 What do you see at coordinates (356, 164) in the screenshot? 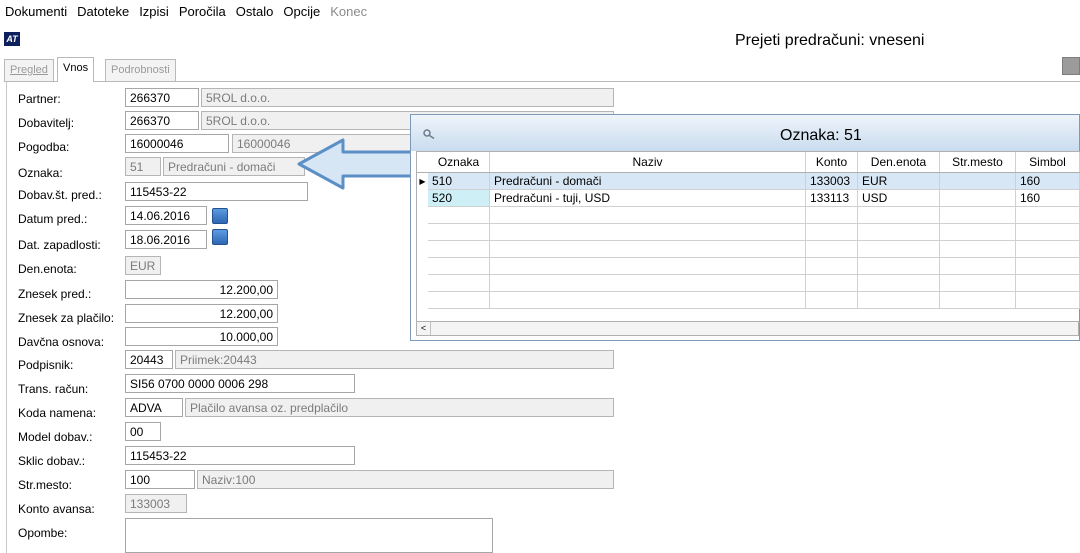
I see `callout-arrow-icon` at bounding box center [356, 164].